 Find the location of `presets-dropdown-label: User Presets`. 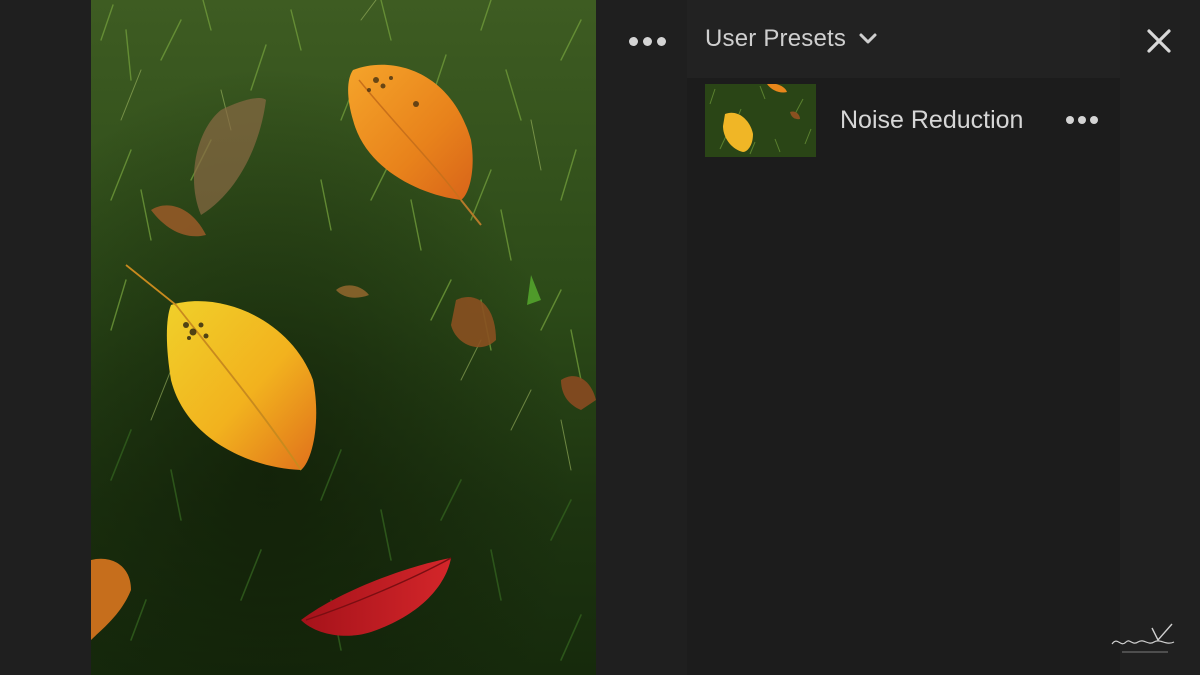

presets-dropdown-label: User Presets is located at coordinates (776, 38).